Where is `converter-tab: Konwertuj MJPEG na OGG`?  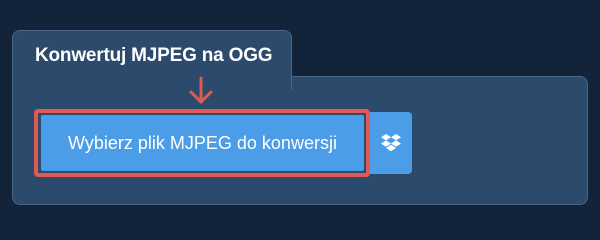 converter-tab: Konwertuj MJPEG na OGG is located at coordinates (152, 60).